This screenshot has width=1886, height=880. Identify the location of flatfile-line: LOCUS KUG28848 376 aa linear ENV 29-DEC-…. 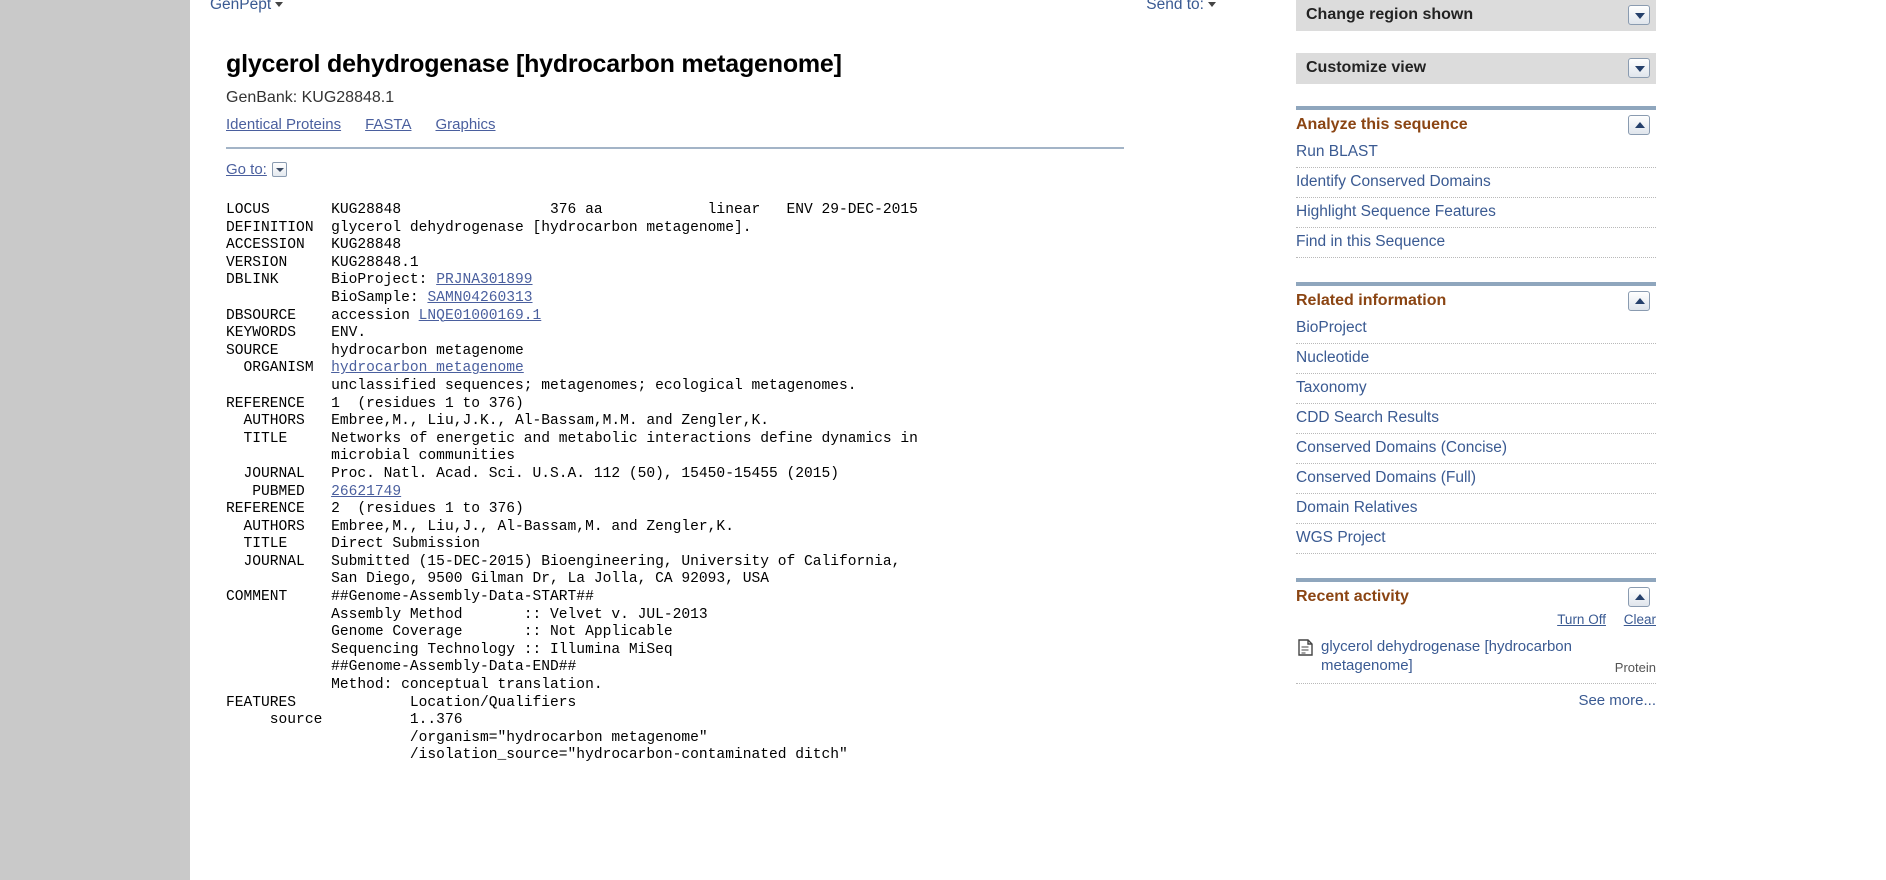
(572, 210).